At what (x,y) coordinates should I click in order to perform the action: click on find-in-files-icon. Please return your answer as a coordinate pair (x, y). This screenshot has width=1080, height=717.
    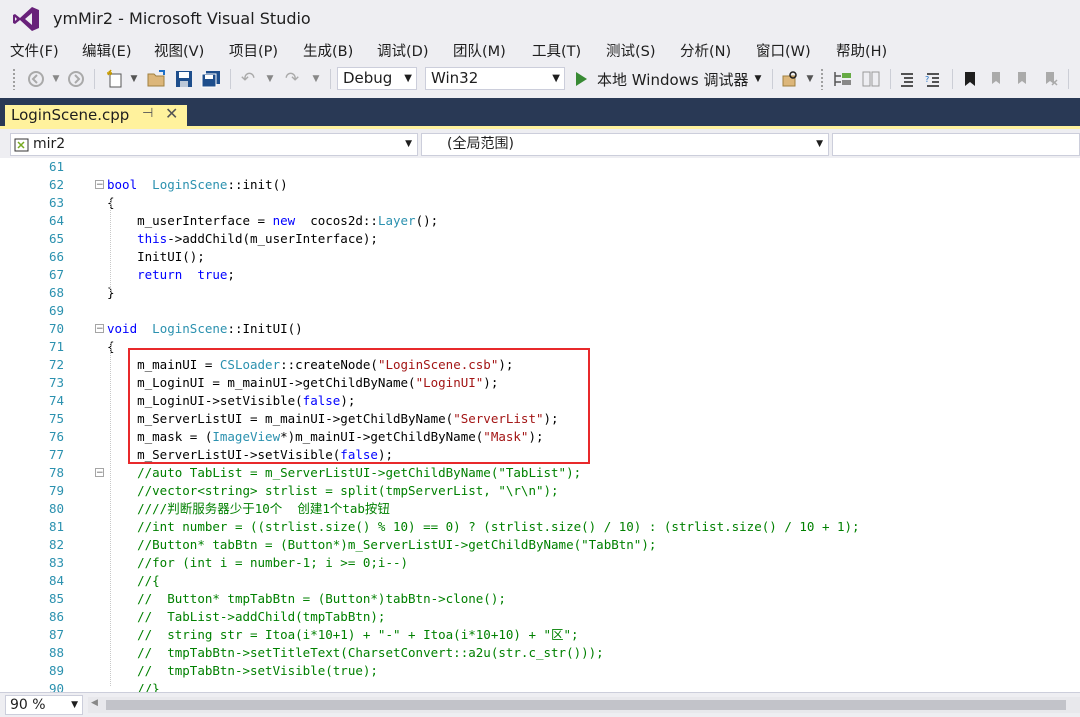
    Looking at the image, I should click on (790, 79).